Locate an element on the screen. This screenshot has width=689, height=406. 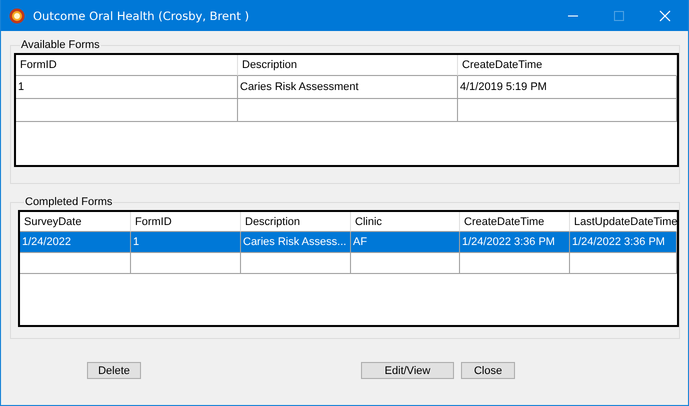
table-cell: Caries Risk Assessment is located at coordinates (348, 87).